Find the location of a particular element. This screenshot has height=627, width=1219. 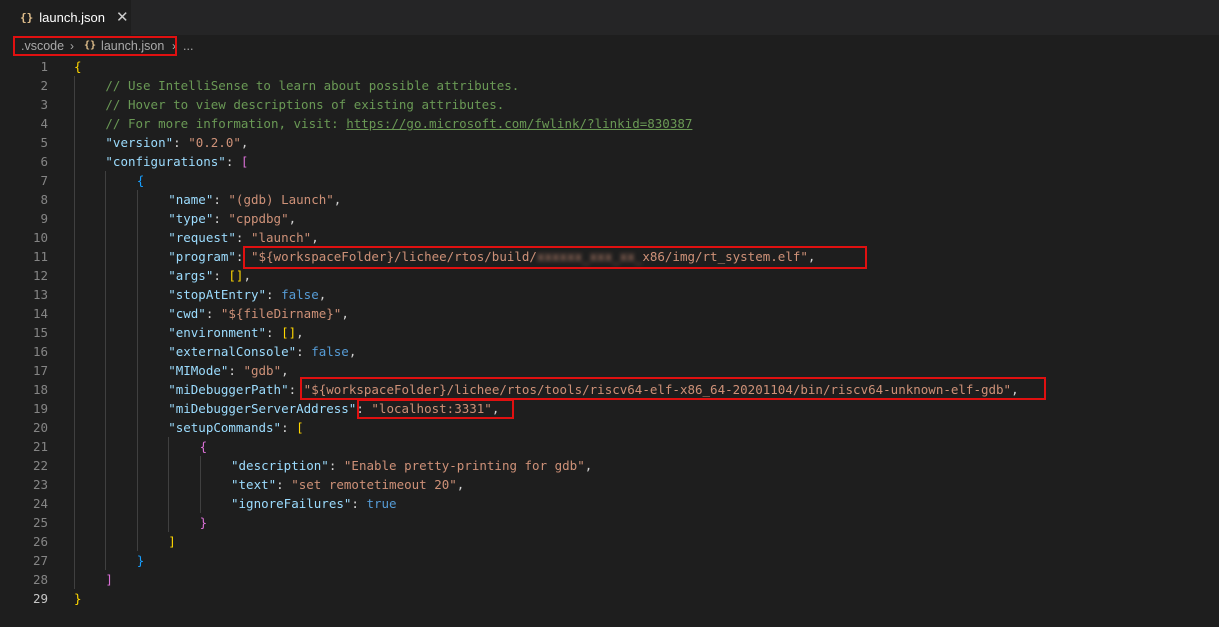

code-token: "miDebuggerPath" is located at coordinates (228, 389).